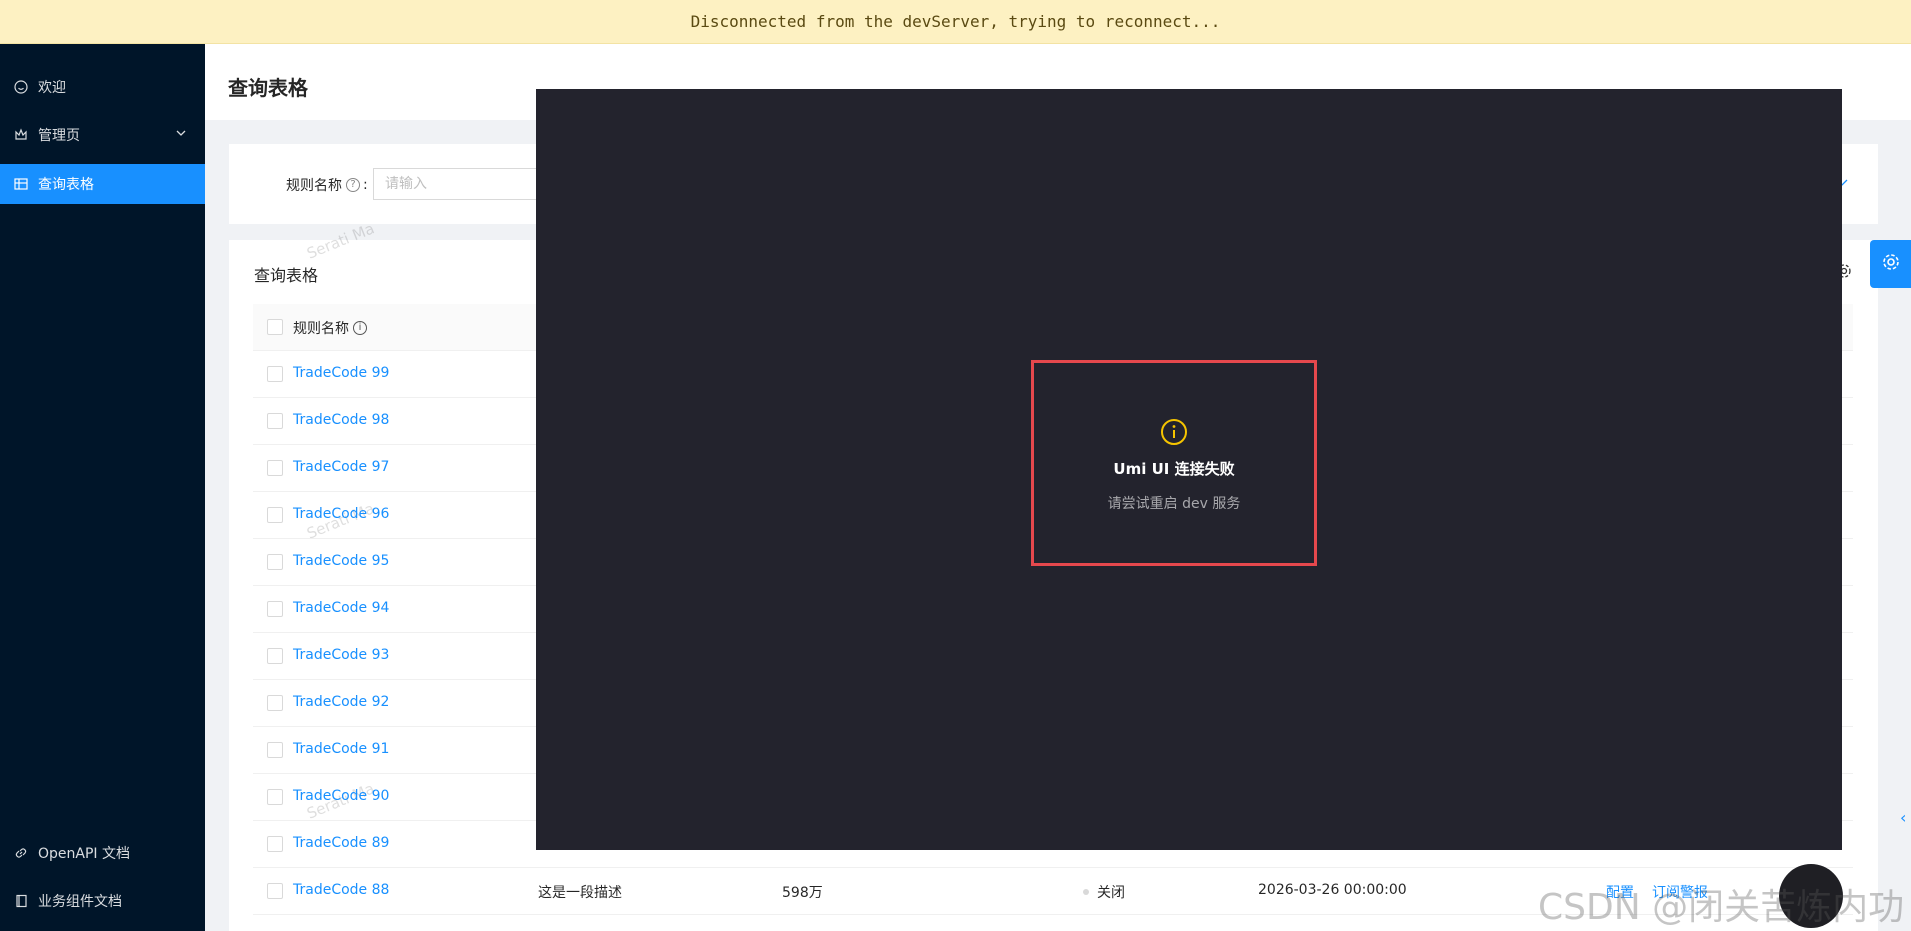 This screenshot has width=1911, height=931. What do you see at coordinates (341, 655) in the screenshot?
I see `rule-name-link: TradeCode 93` at bounding box center [341, 655].